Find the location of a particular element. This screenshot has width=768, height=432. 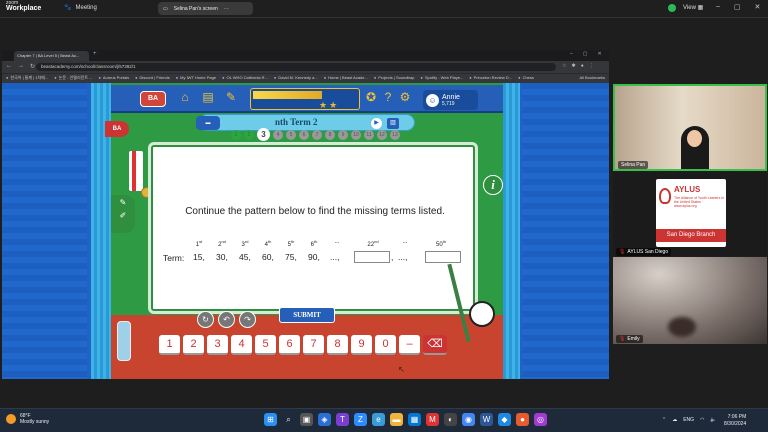

language-indicator: ENG is located at coordinates (688, 420).